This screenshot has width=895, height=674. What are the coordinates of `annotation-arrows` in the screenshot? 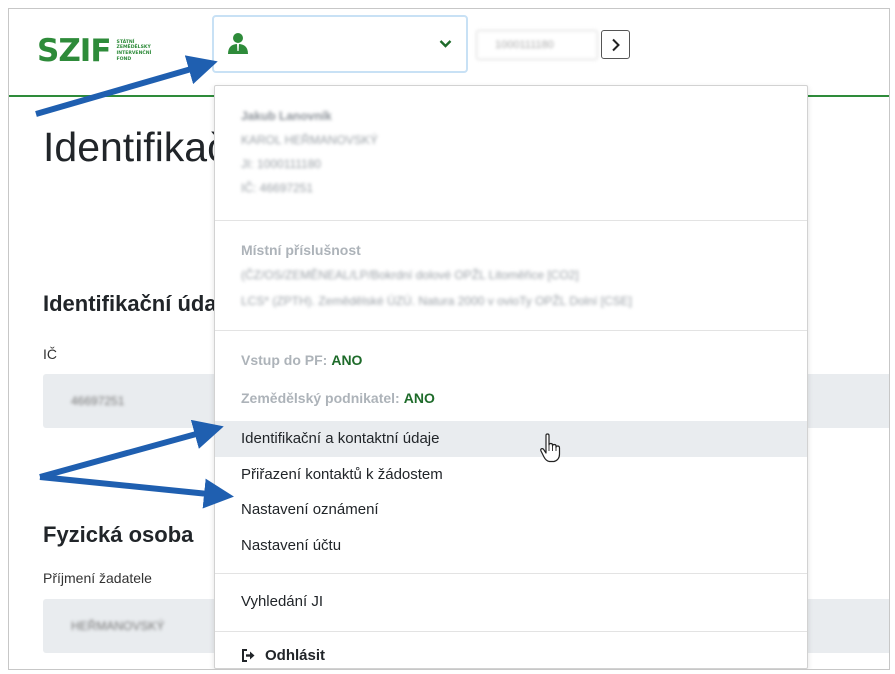 It's located at (134, 282).